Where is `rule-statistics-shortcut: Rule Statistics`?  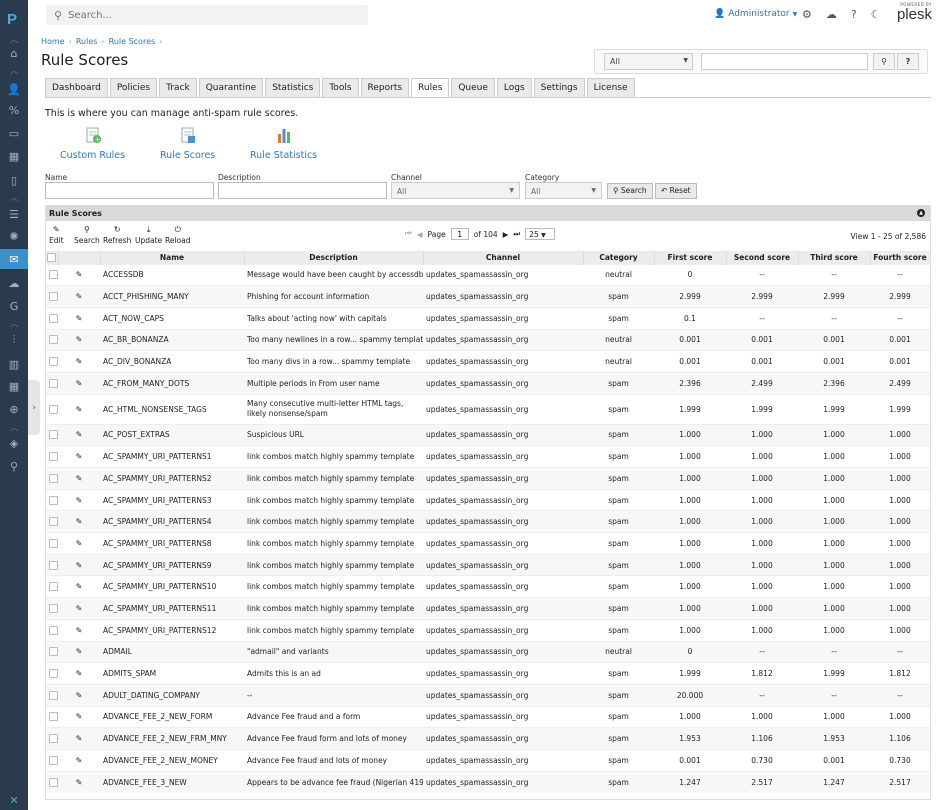 rule-statistics-shortcut: Rule Statistics is located at coordinates (283, 143).